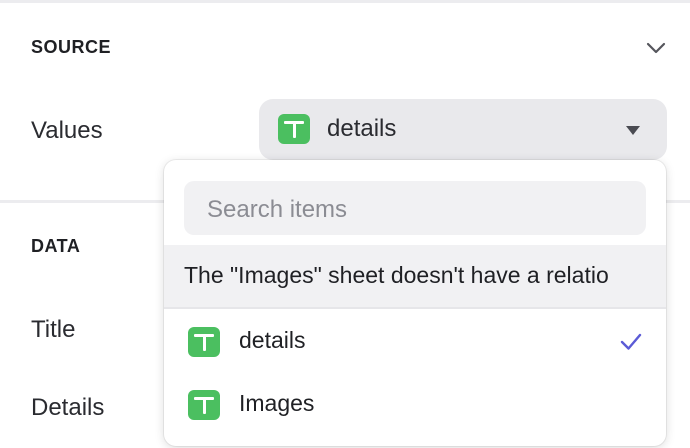 This screenshot has height=448, width=690. Describe the element at coordinates (345, 1) in the screenshot. I see `top-divider` at that location.